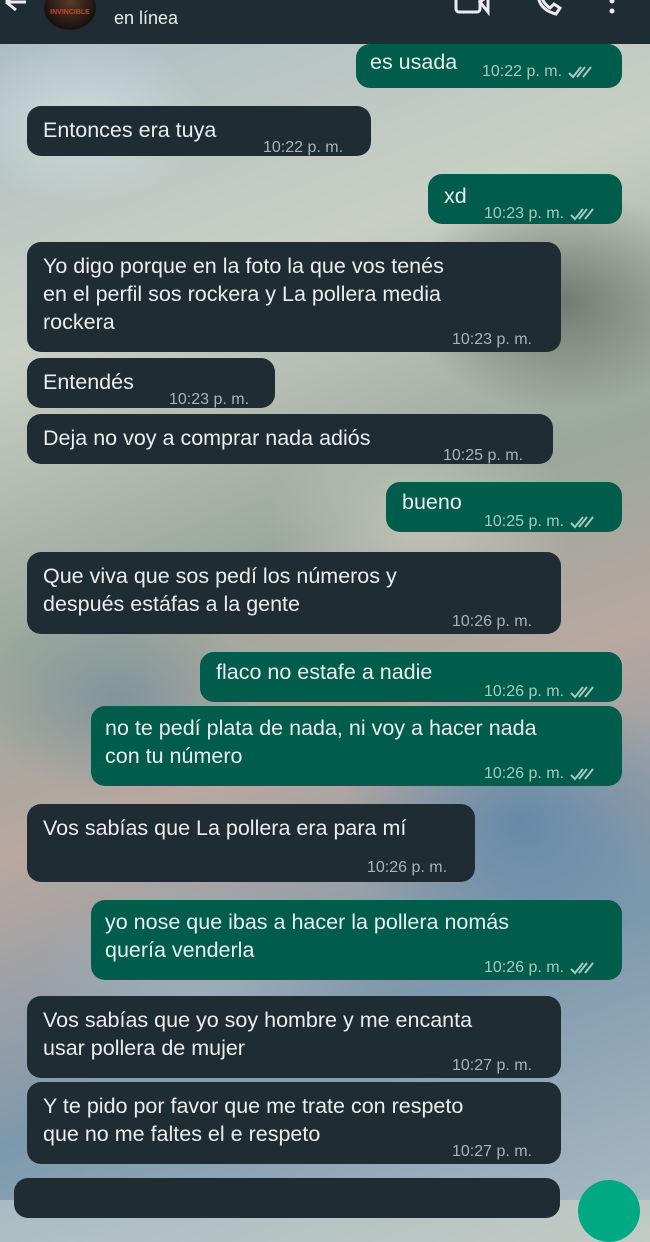 This screenshot has width=650, height=1242. I want to click on outgoing-message-bubble: xd 10:23 p. m., so click(525, 199).